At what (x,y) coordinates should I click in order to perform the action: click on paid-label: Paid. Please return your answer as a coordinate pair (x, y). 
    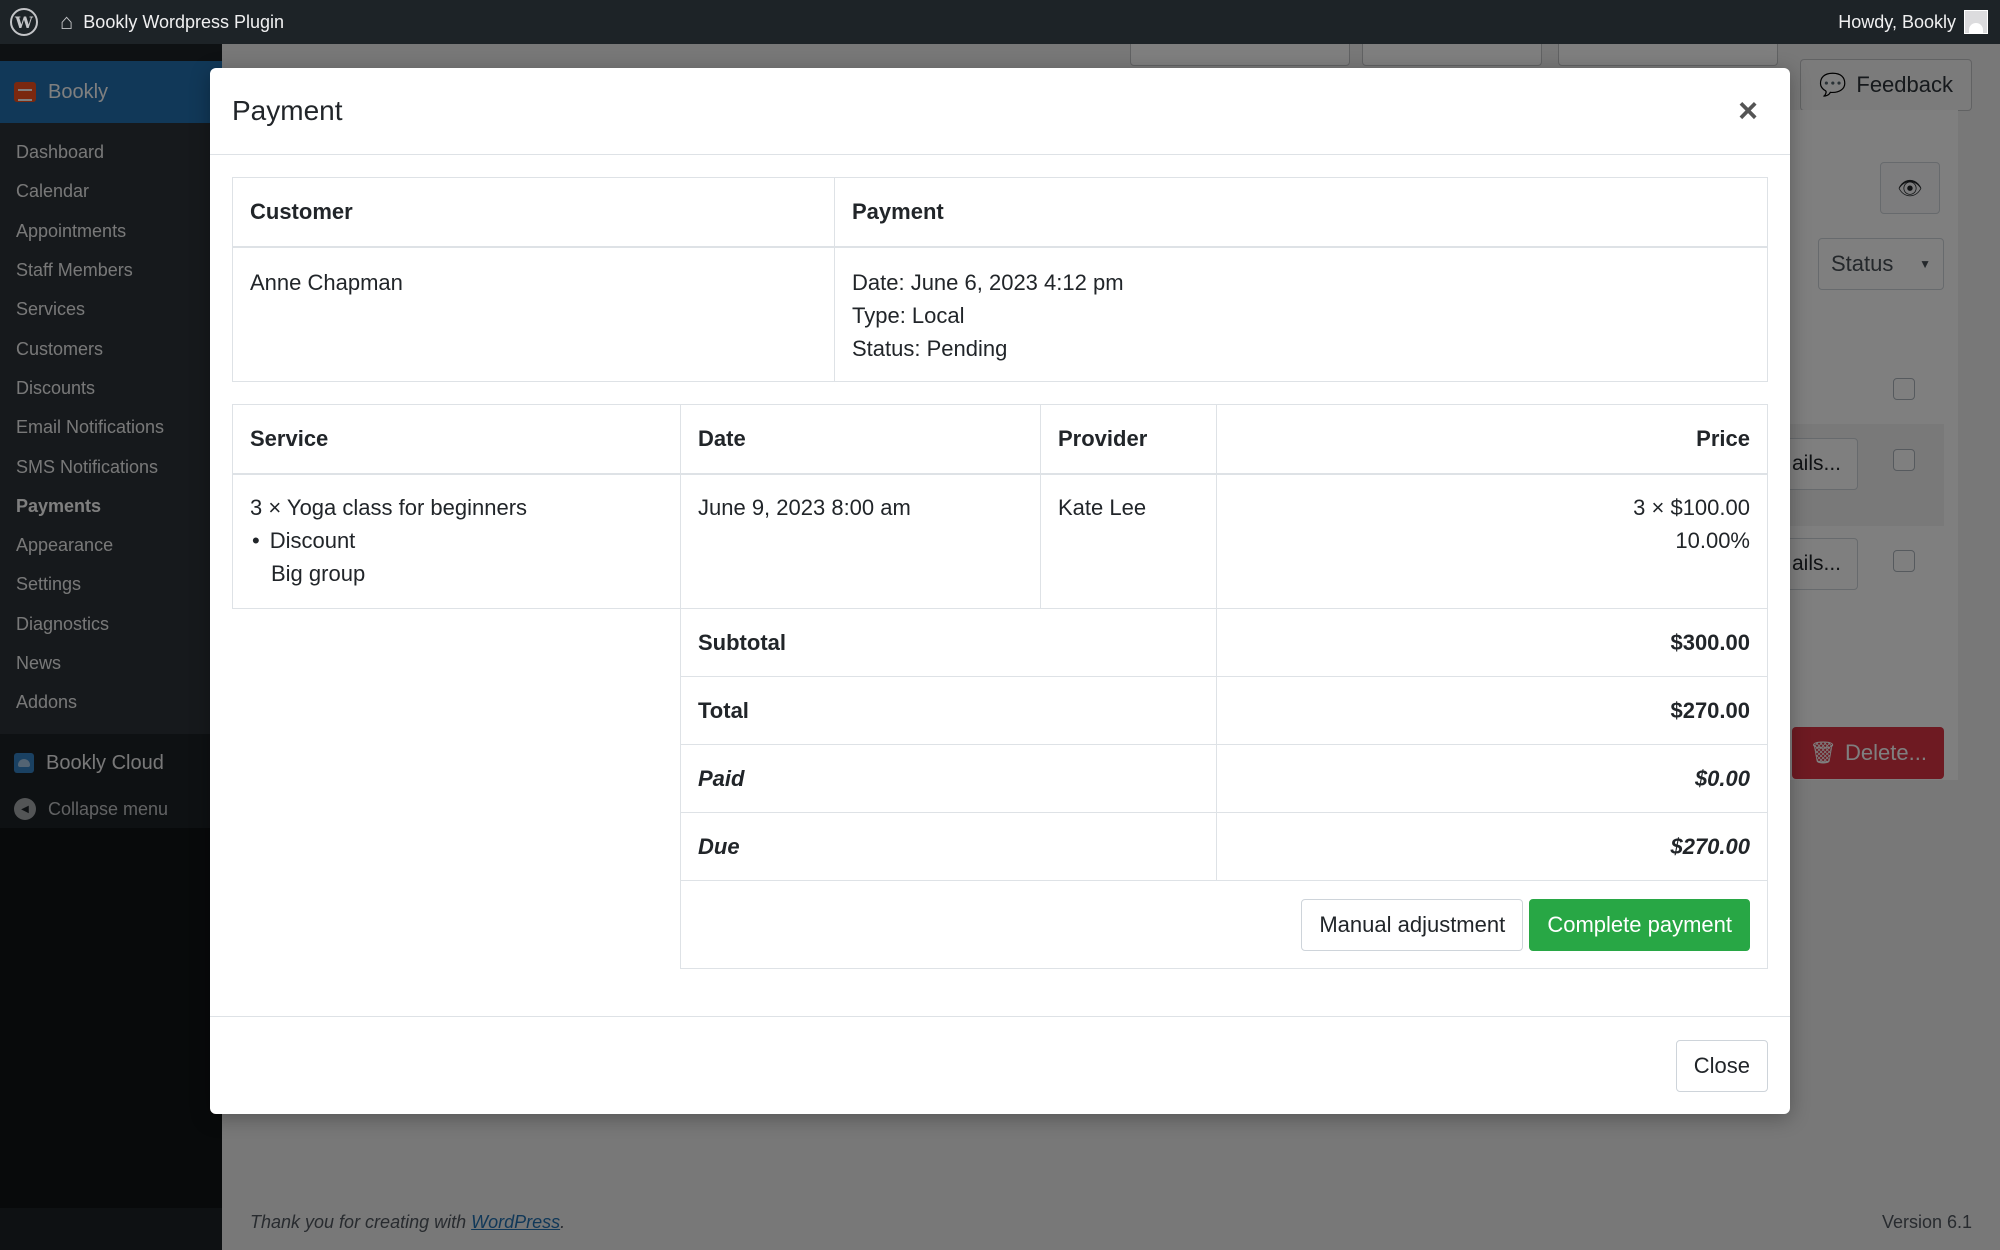
    Looking at the image, I should click on (948, 778).